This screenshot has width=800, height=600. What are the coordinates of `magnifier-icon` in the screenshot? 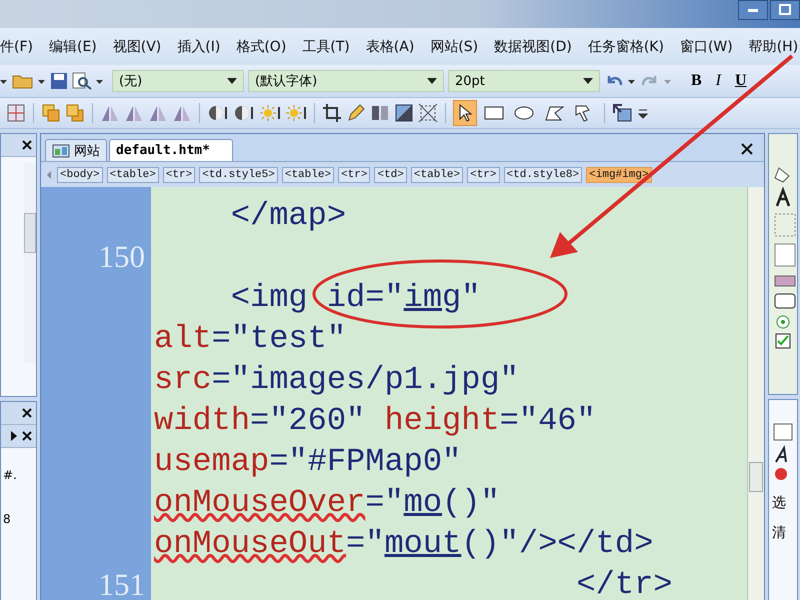 It's located at (82, 81).